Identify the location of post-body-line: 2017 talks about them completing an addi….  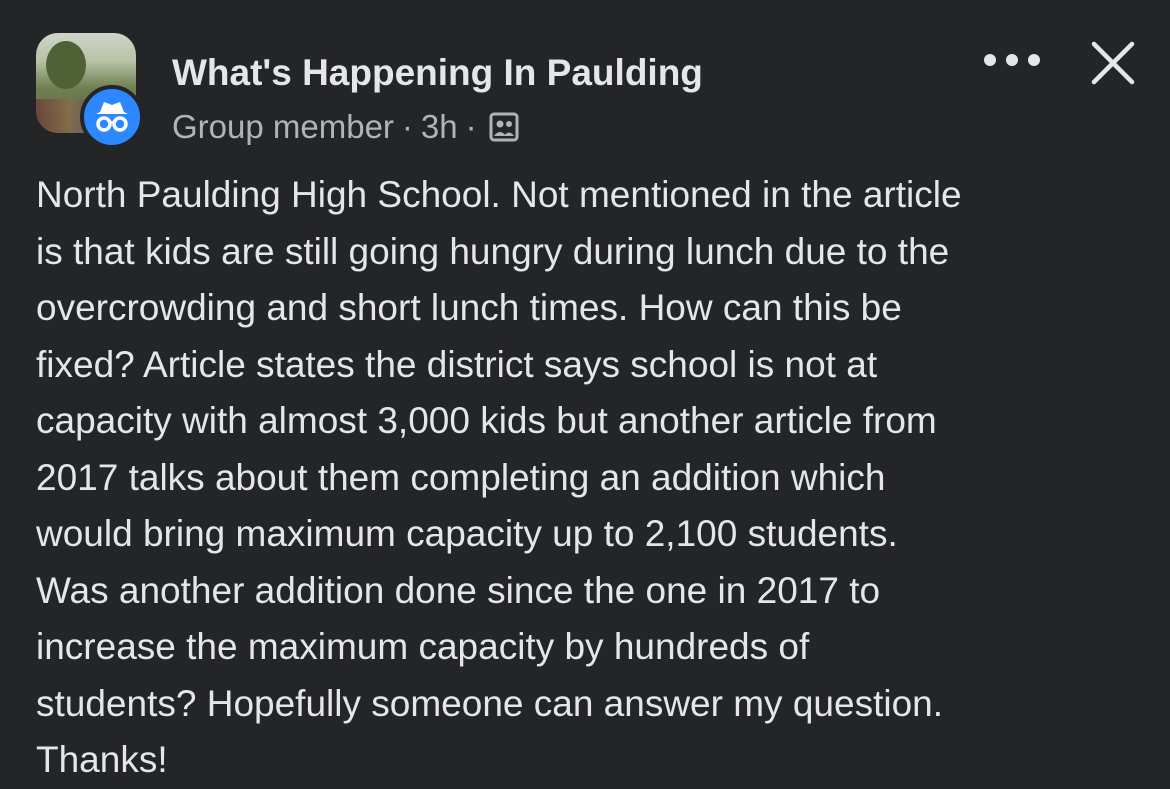
(461, 477).